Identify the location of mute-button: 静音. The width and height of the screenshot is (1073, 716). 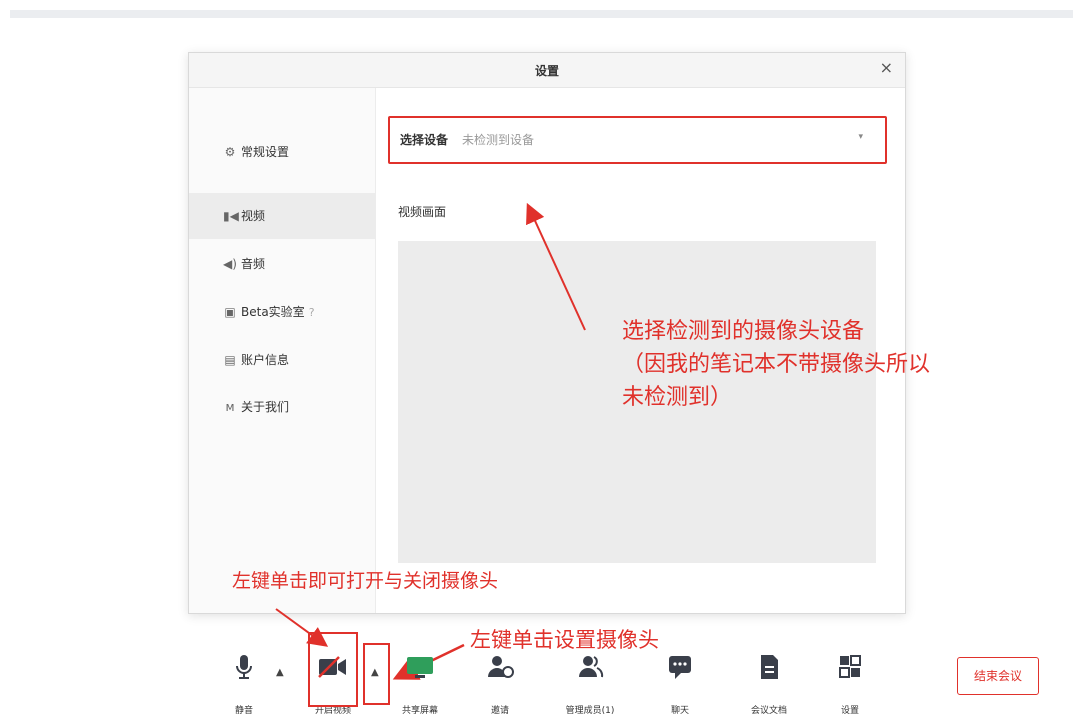
(244, 684).